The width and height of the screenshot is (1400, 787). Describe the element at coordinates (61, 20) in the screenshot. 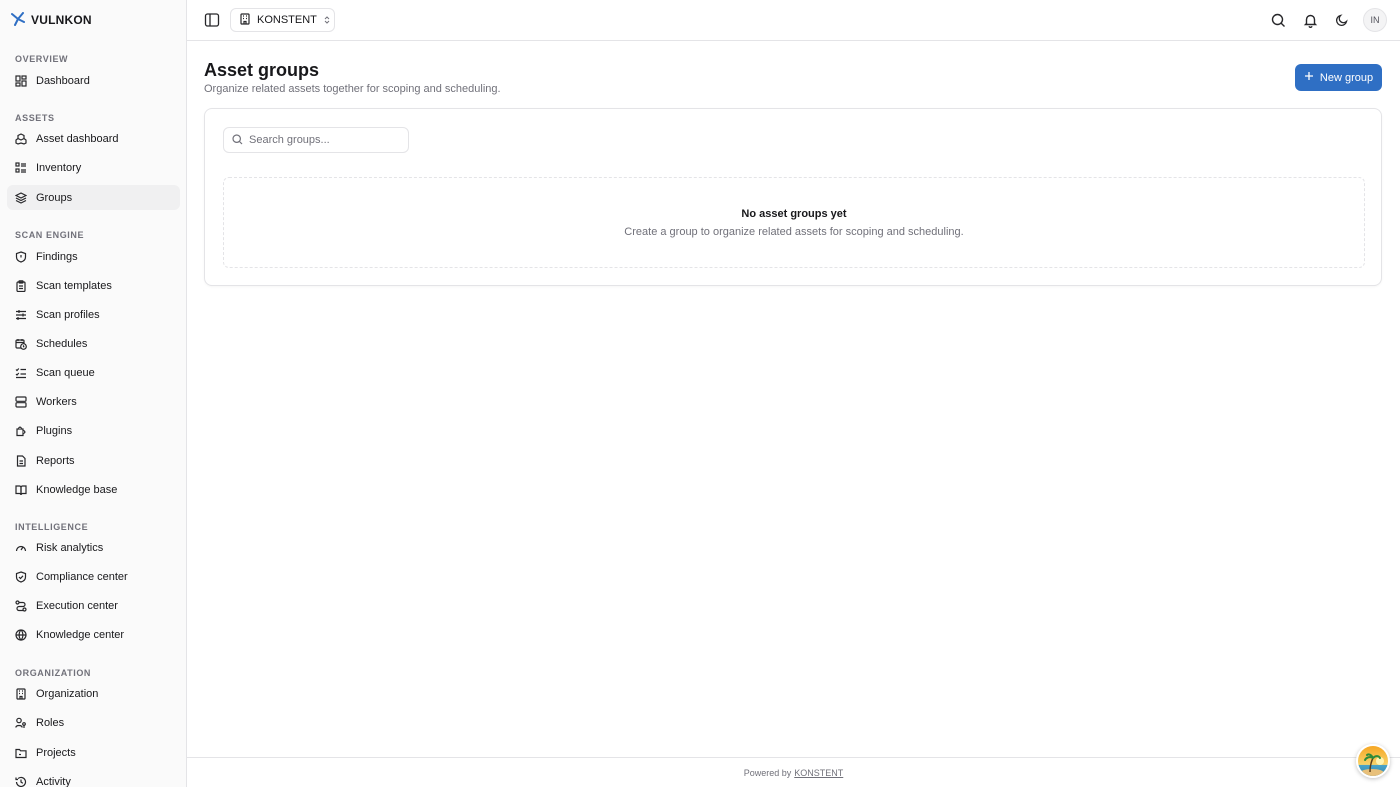

I see `brand-name: VULNKON` at that location.